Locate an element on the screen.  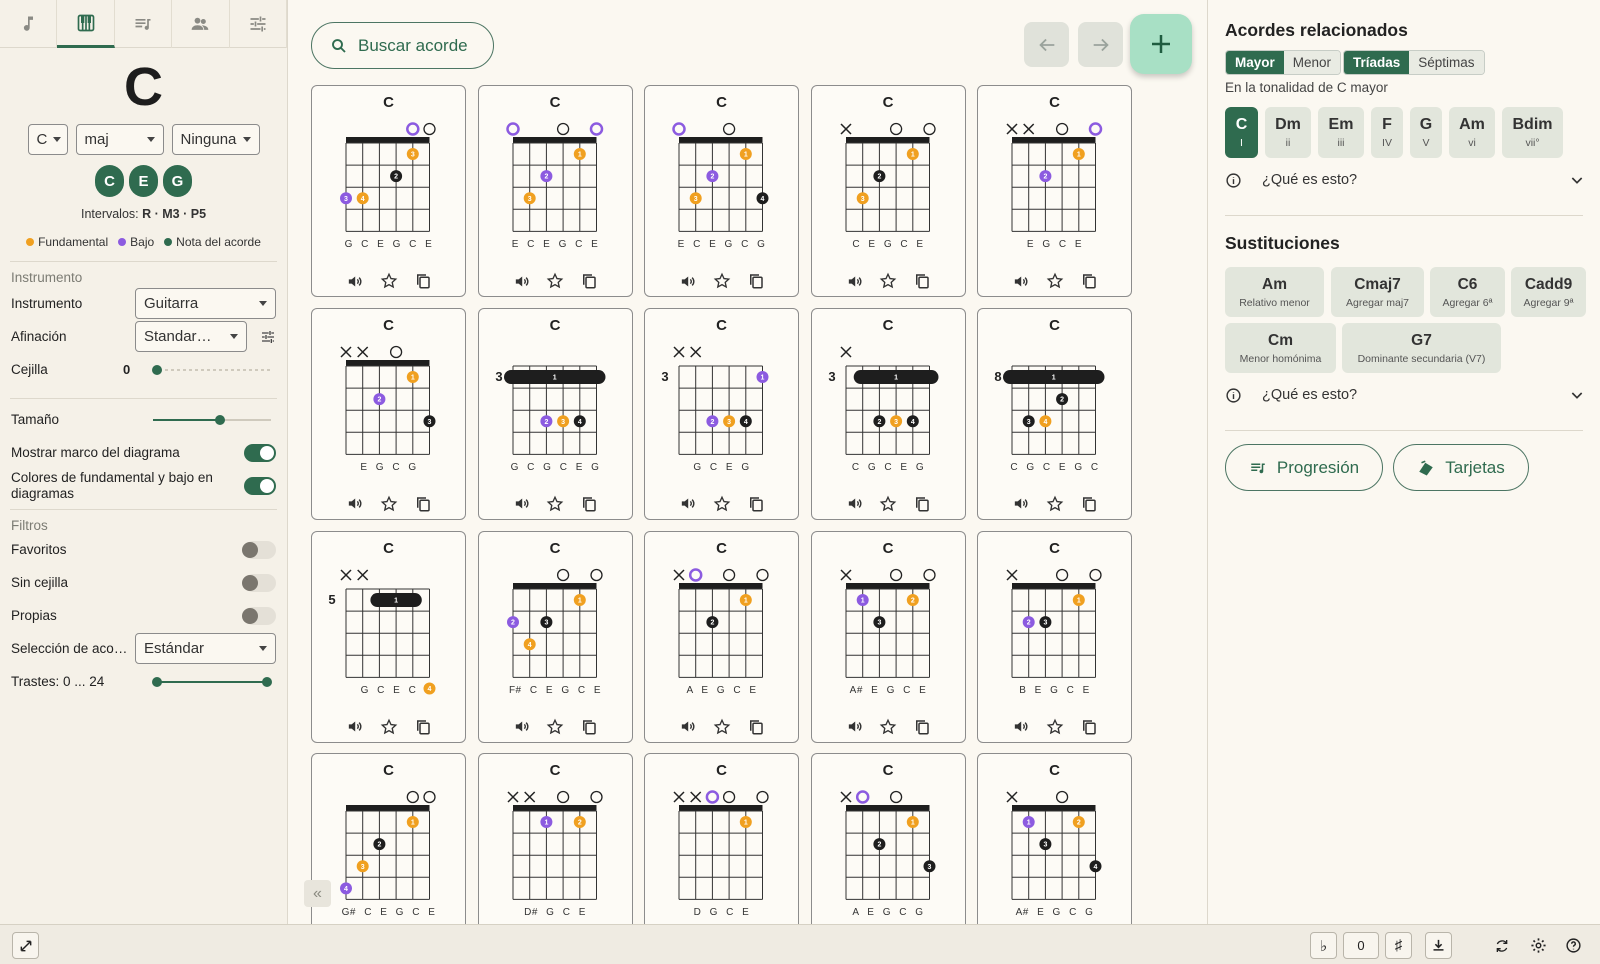
sliders-icon is located at coordinates (259, 24).